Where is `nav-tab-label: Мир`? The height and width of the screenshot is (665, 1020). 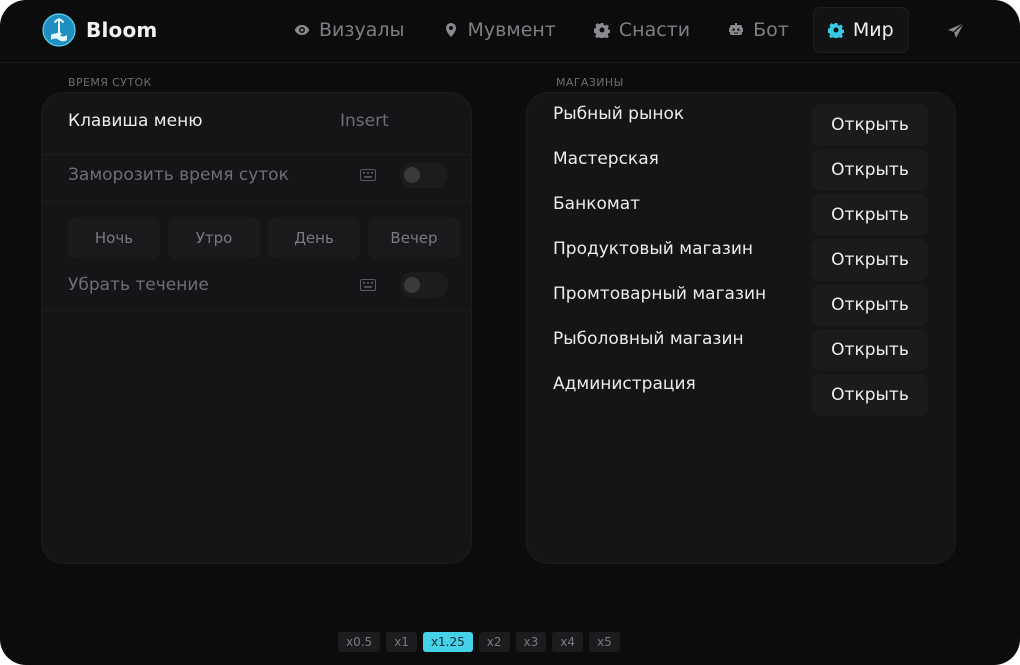
nav-tab-label: Мир is located at coordinates (873, 30).